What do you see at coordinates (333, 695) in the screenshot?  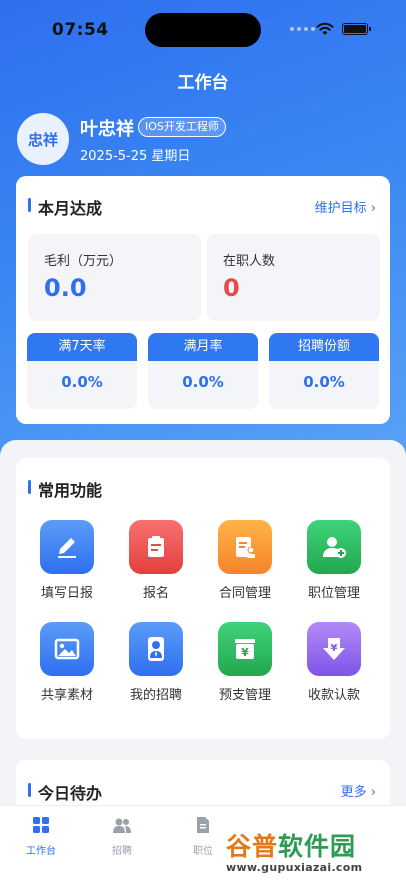 I see `payment-claim-label: 收款认款` at bounding box center [333, 695].